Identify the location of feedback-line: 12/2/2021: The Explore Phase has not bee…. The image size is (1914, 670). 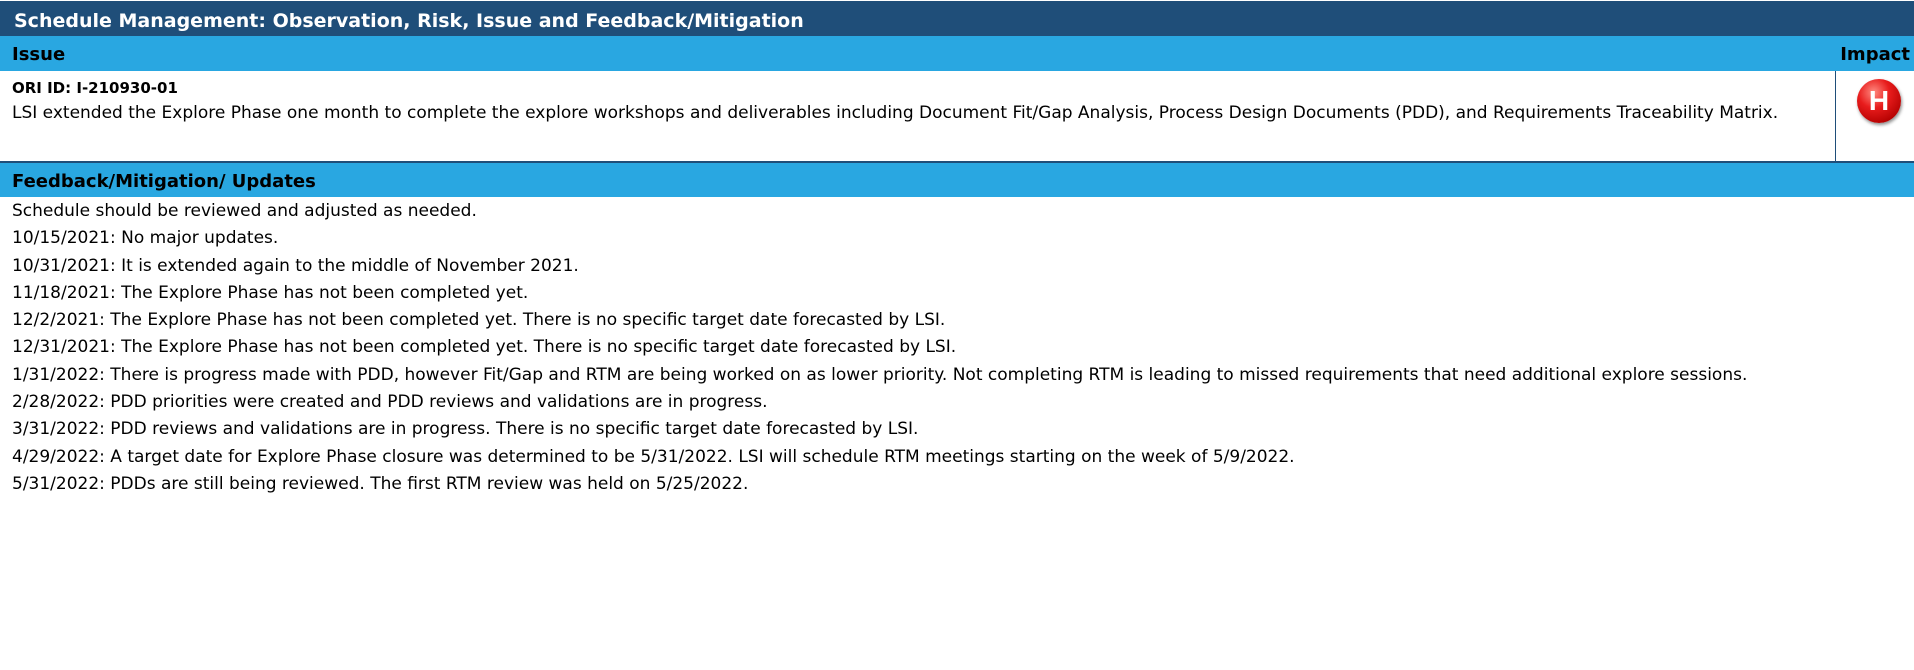
(479, 320).